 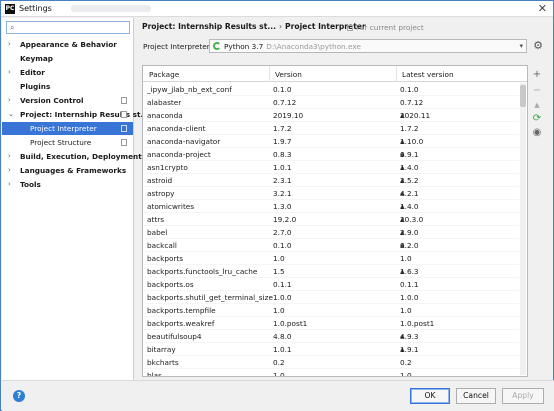 What do you see at coordinates (67, 184) in the screenshot?
I see `sidebar-item-tools: › Tools` at bounding box center [67, 184].